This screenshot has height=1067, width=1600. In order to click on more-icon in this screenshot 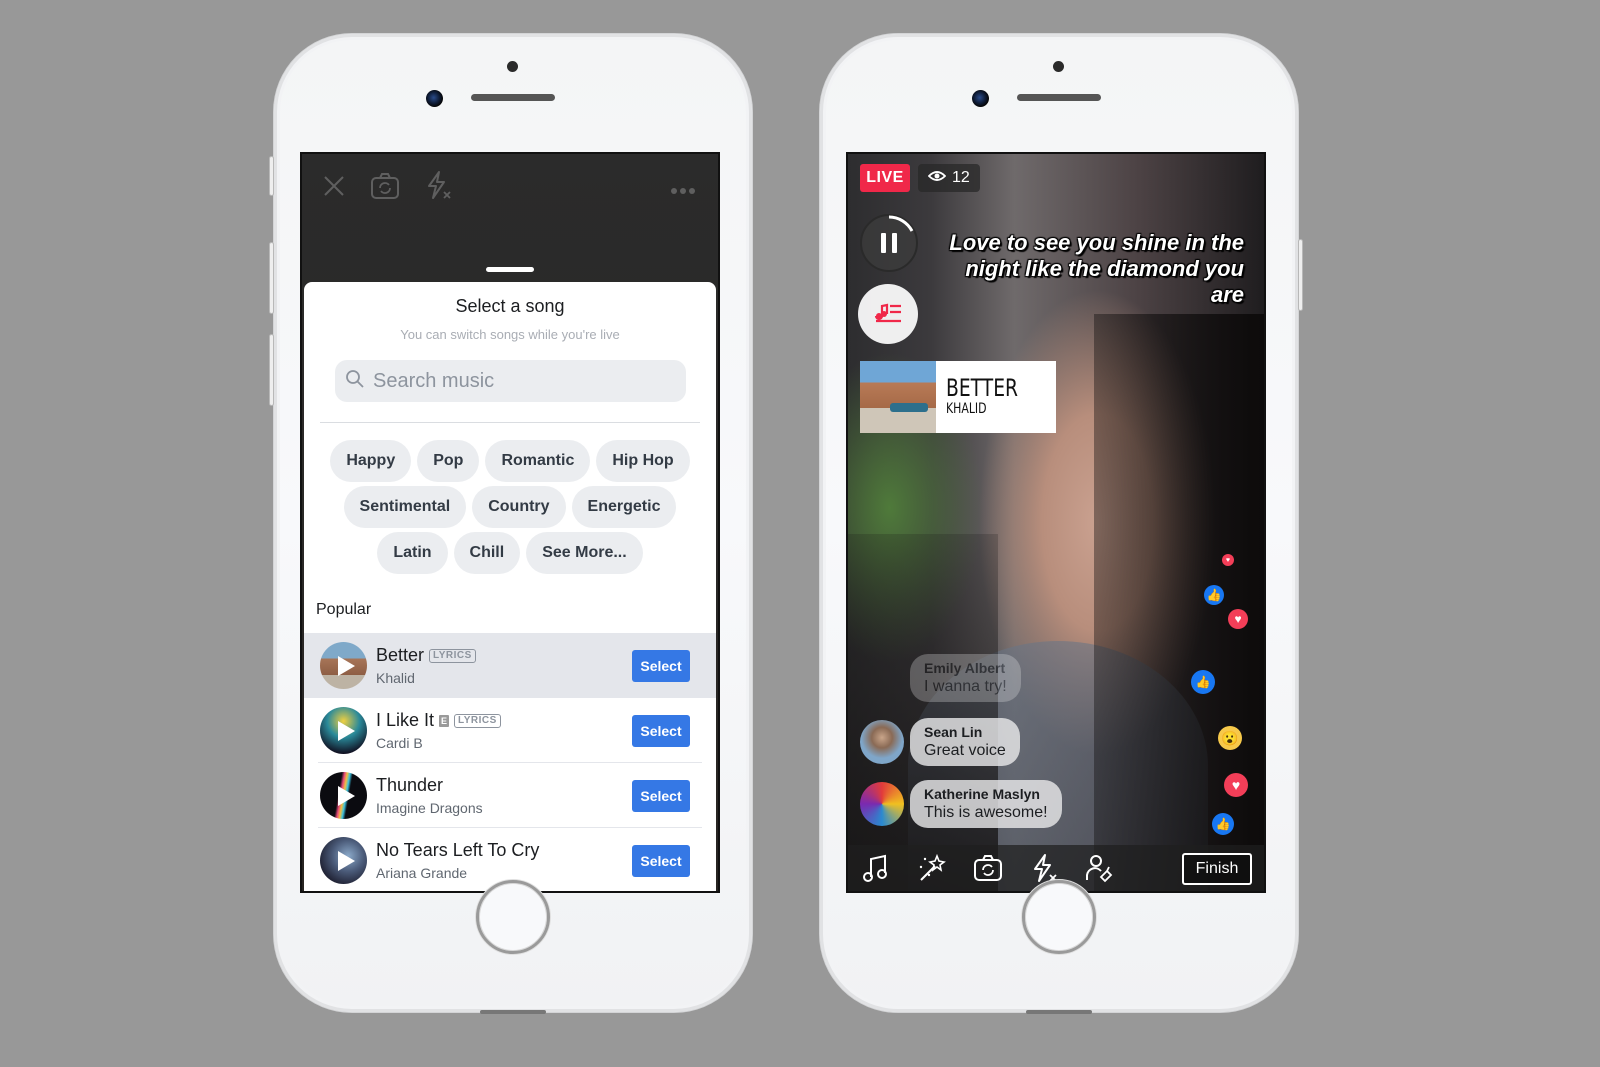, I will do `click(683, 191)`.